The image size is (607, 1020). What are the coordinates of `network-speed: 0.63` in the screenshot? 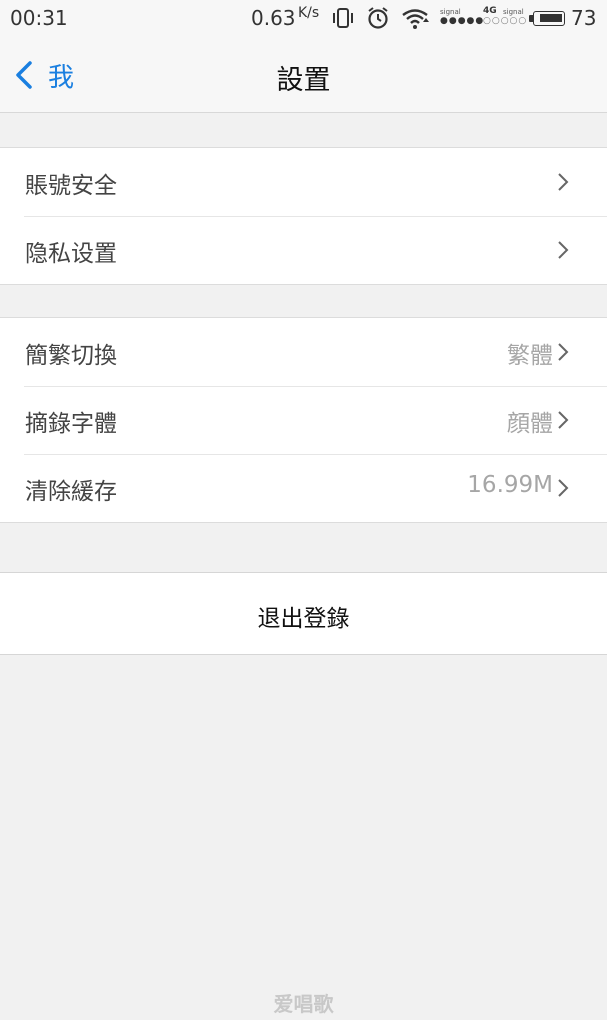 It's located at (273, 18).